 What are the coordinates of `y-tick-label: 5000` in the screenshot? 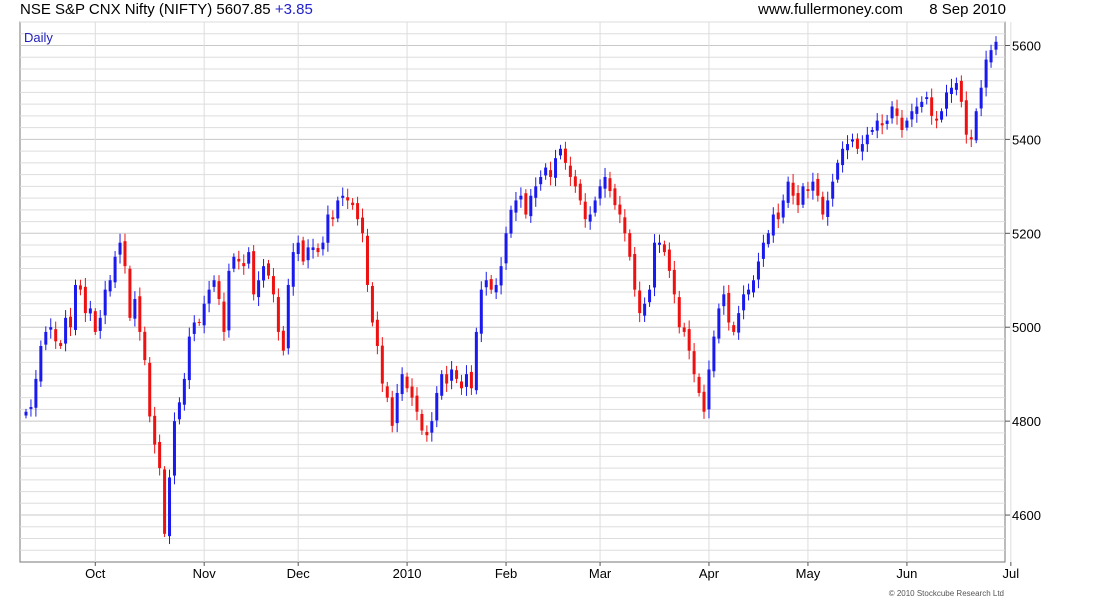 It's located at (1026, 327).